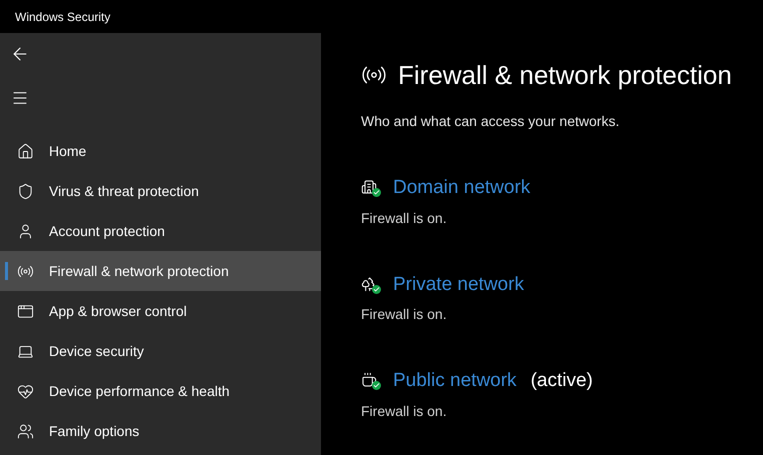 This screenshot has width=763, height=455. Describe the element at coordinates (25, 431) in the screenshot. I see `people-icon` at that location.